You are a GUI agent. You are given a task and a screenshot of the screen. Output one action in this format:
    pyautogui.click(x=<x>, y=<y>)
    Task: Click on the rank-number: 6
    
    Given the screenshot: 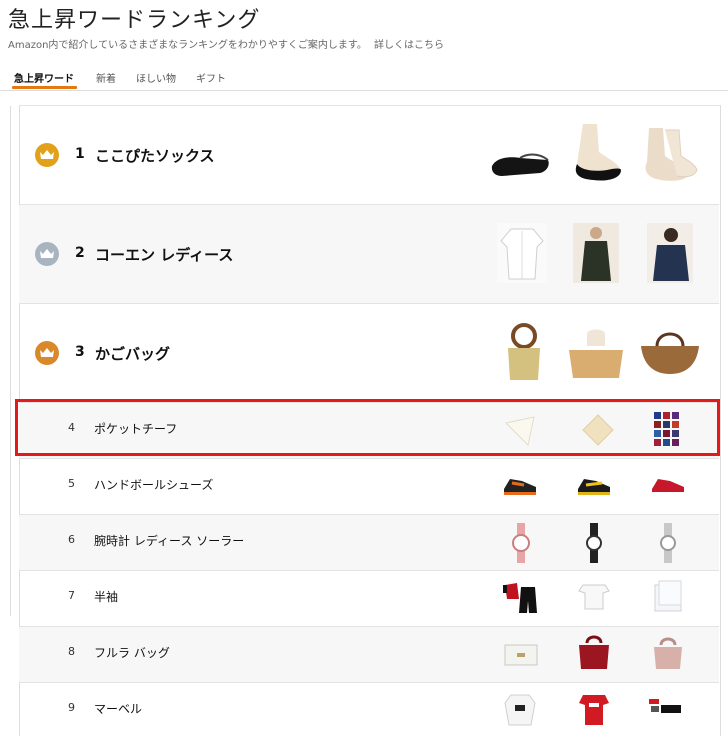 What is the action you would take?
    pyautogui.click(x=71, y=539)
    